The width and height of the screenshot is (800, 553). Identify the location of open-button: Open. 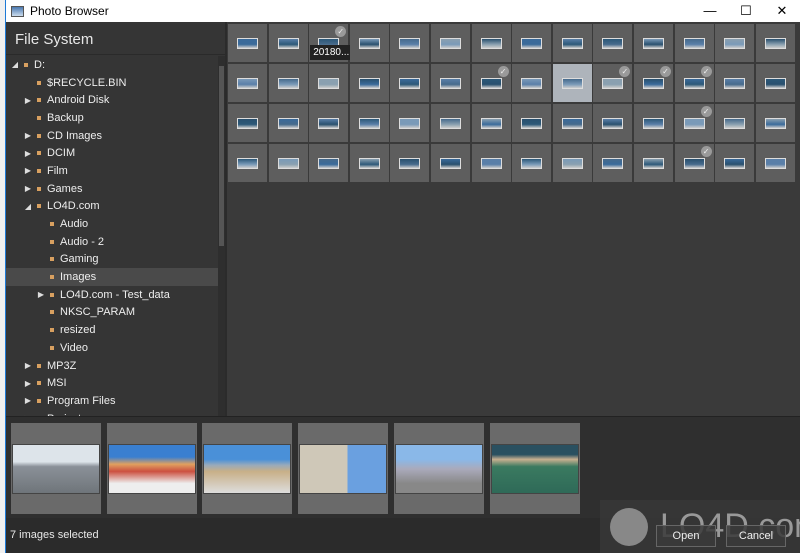
(686, 536).